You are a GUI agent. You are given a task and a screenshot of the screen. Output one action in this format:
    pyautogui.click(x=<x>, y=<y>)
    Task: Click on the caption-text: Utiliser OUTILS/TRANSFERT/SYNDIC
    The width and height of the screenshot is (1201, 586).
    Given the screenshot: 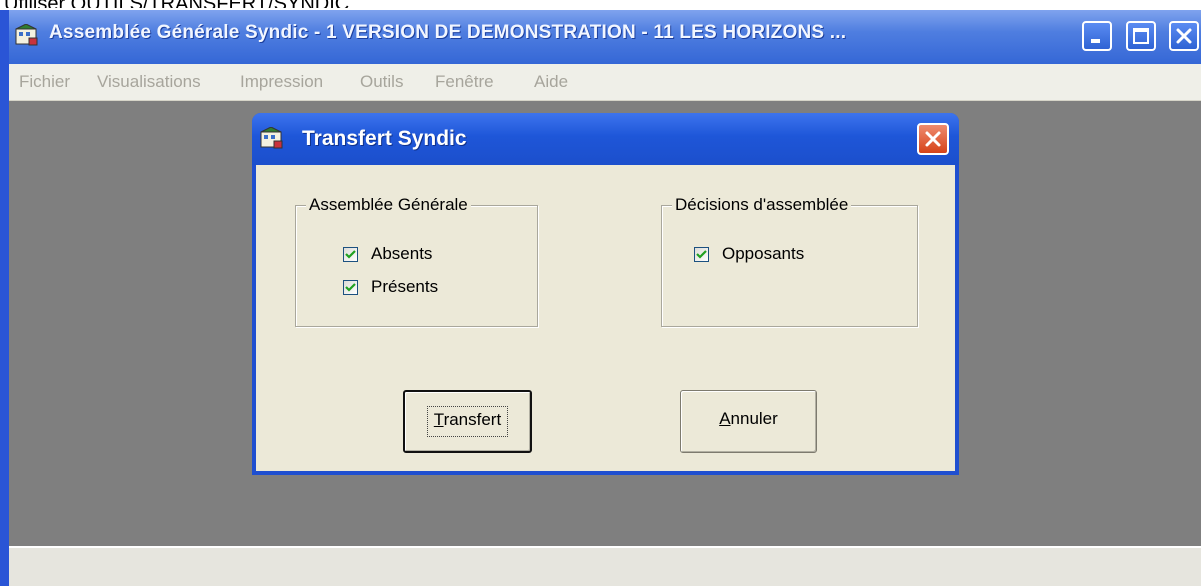 What is the action you would take?
    pyautogui.click(x=176, y=4)
    